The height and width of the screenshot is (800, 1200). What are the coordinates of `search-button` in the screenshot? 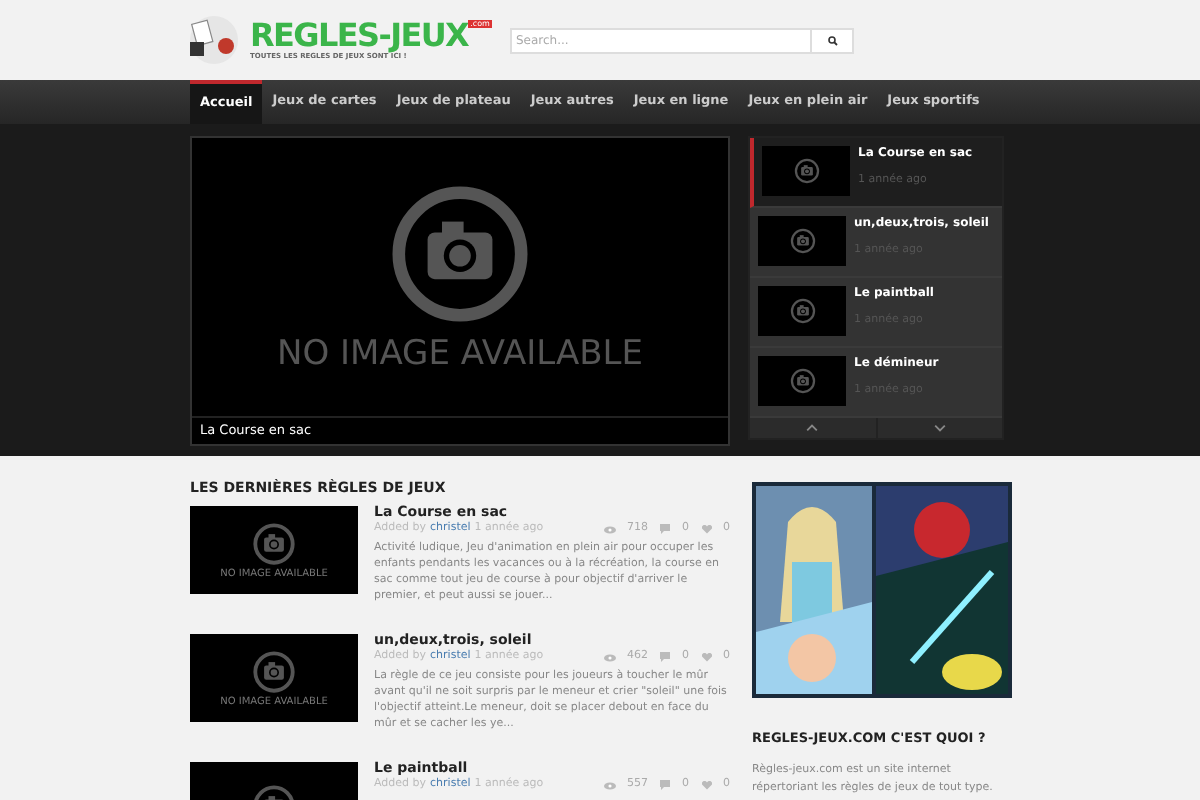 It's located at (833, 40).